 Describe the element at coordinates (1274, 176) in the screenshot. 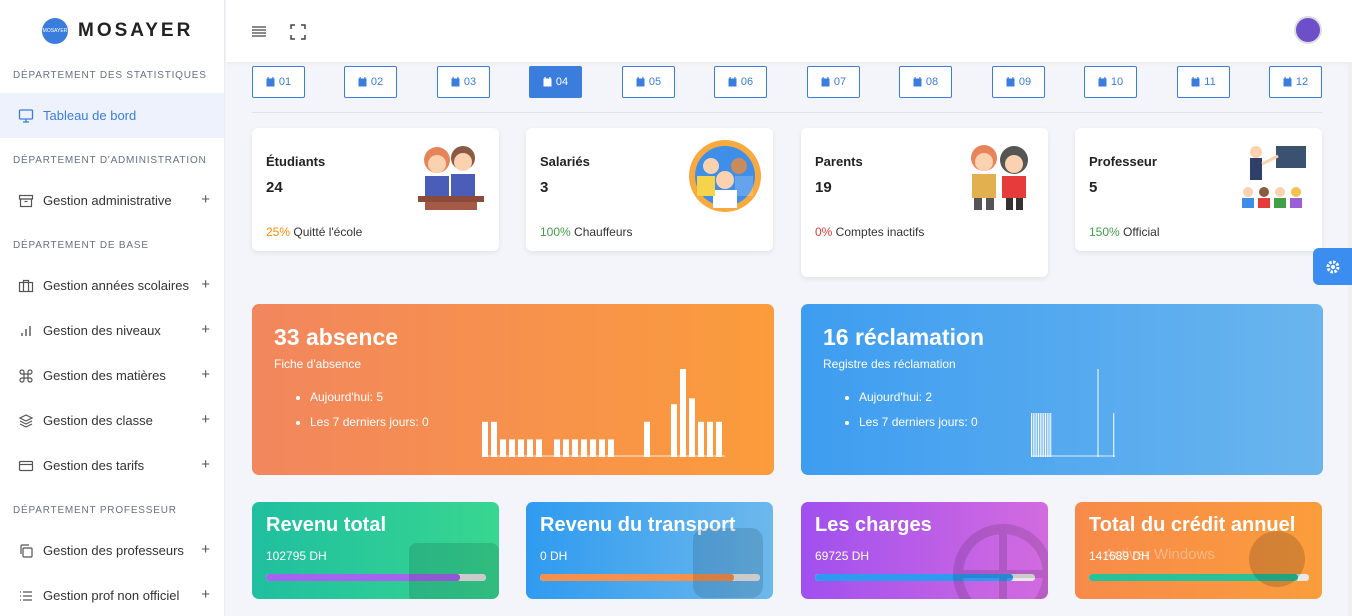

I see `teacher-illustration-icon` at that location.